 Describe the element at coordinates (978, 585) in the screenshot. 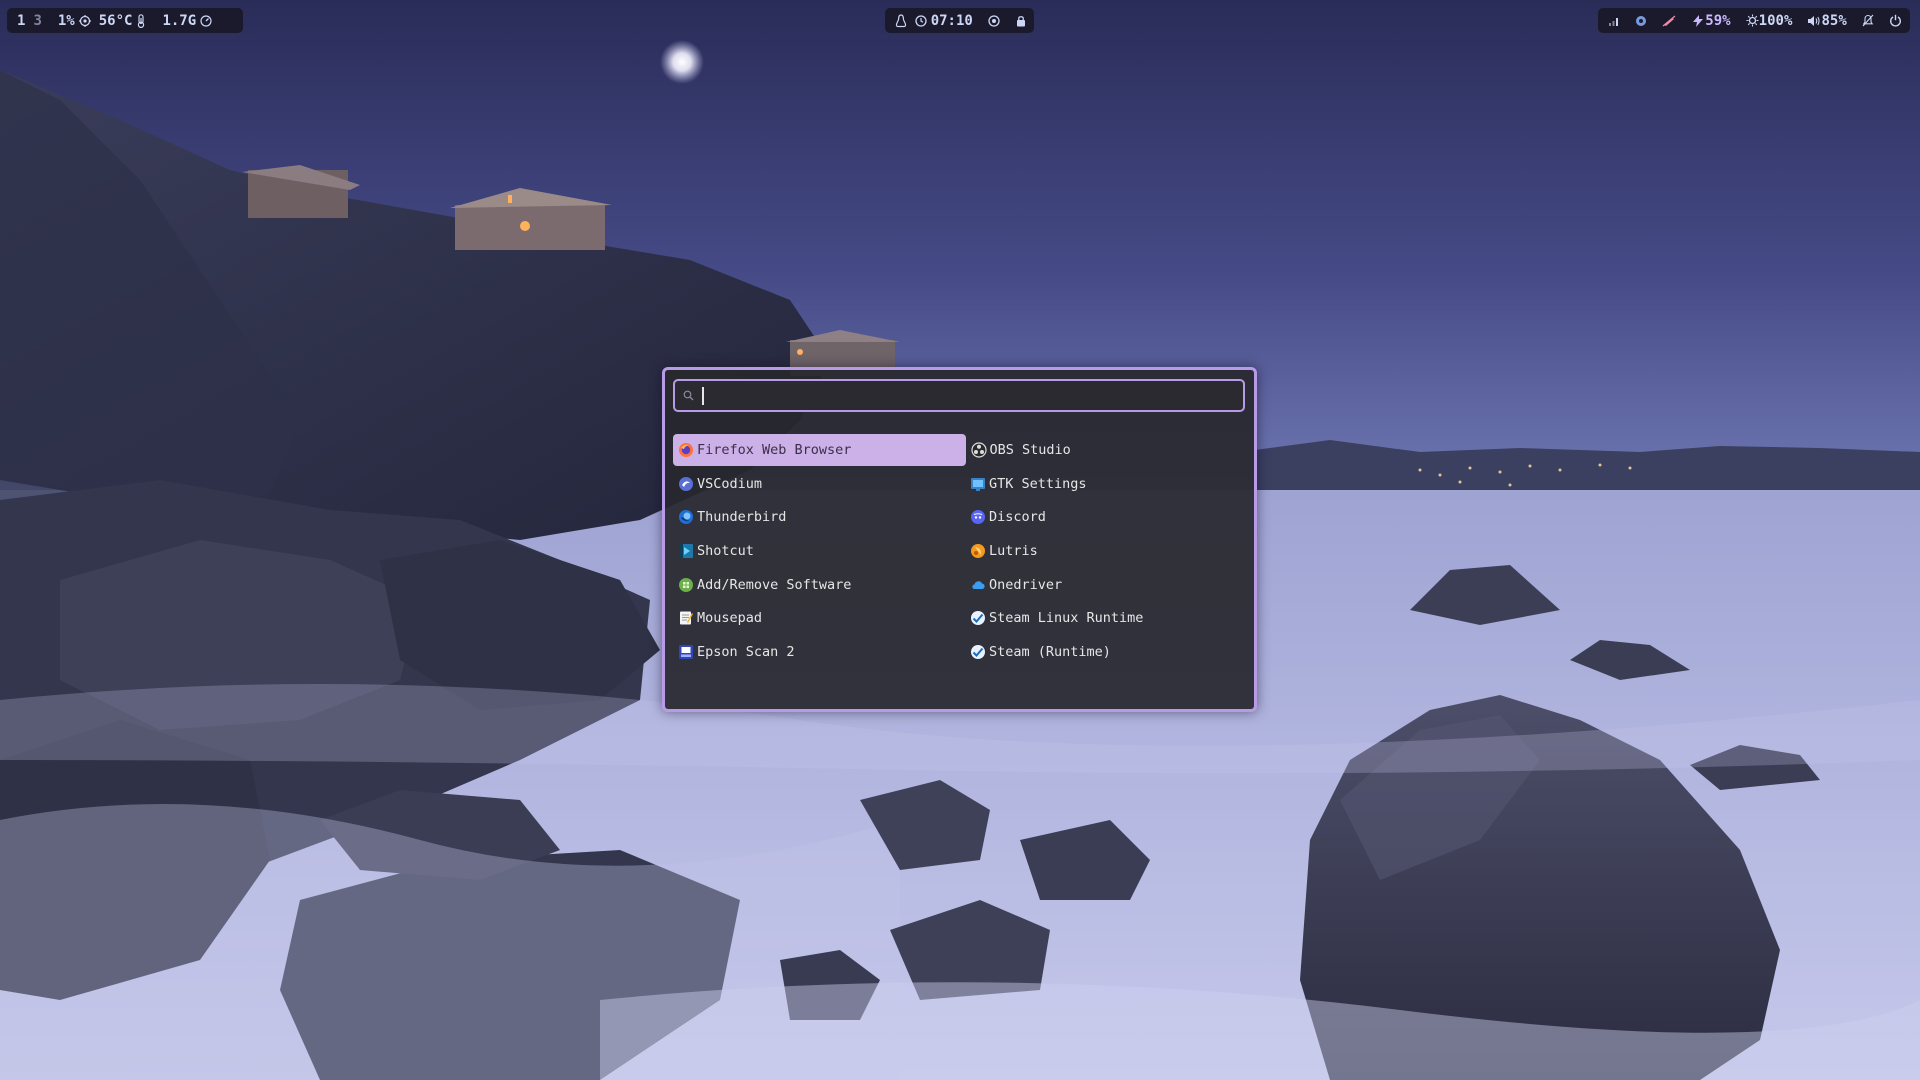

I see `cloud-icon` at that location.